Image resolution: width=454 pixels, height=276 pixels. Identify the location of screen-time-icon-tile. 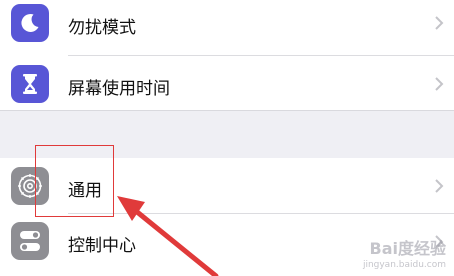
(30, 84).